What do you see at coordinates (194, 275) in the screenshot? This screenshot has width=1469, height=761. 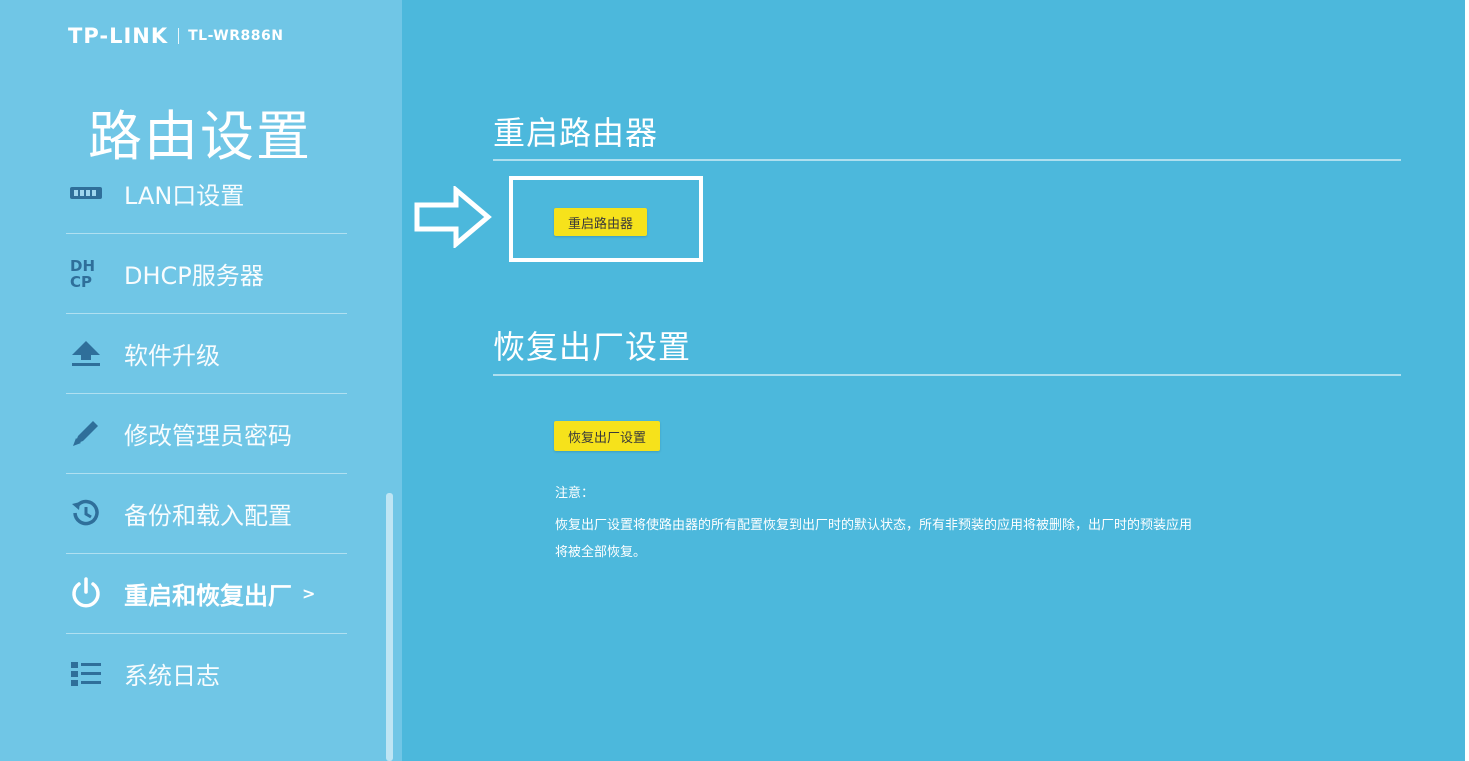 I see `sidebar-item-label: DHCP服务器` at bounding box center [194, 275].